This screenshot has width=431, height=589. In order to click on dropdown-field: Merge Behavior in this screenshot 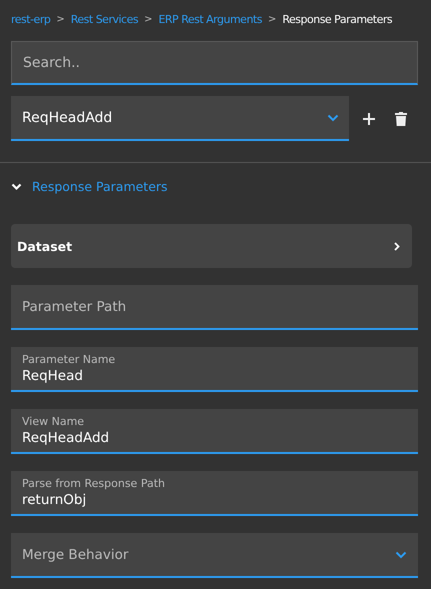, I will do `click(214, 555)`.